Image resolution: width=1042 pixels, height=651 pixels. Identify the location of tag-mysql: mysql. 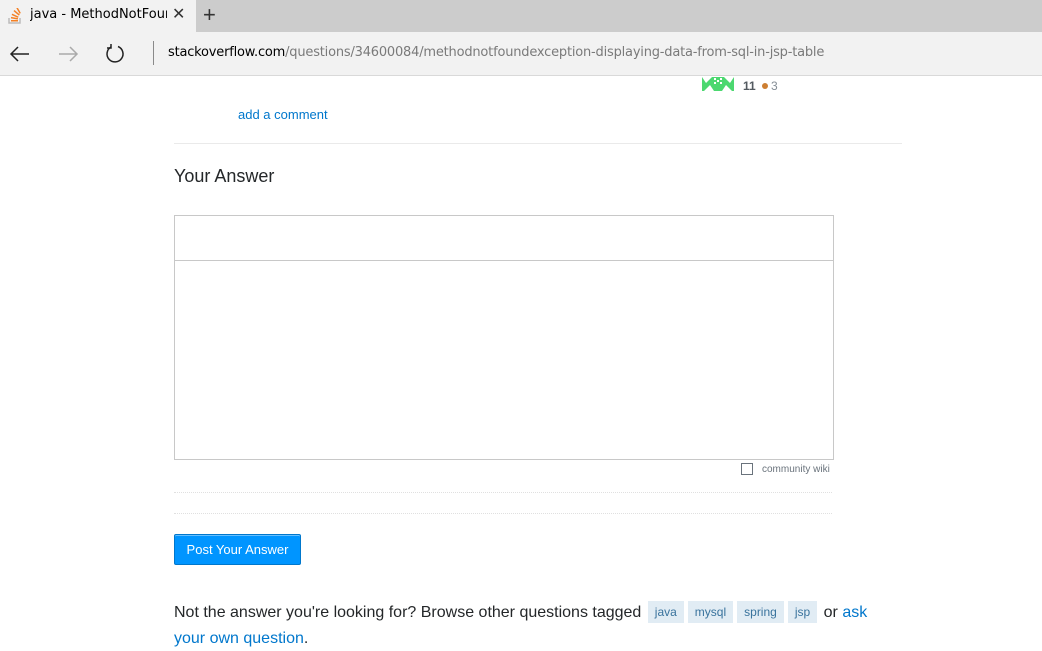
(710, 612).